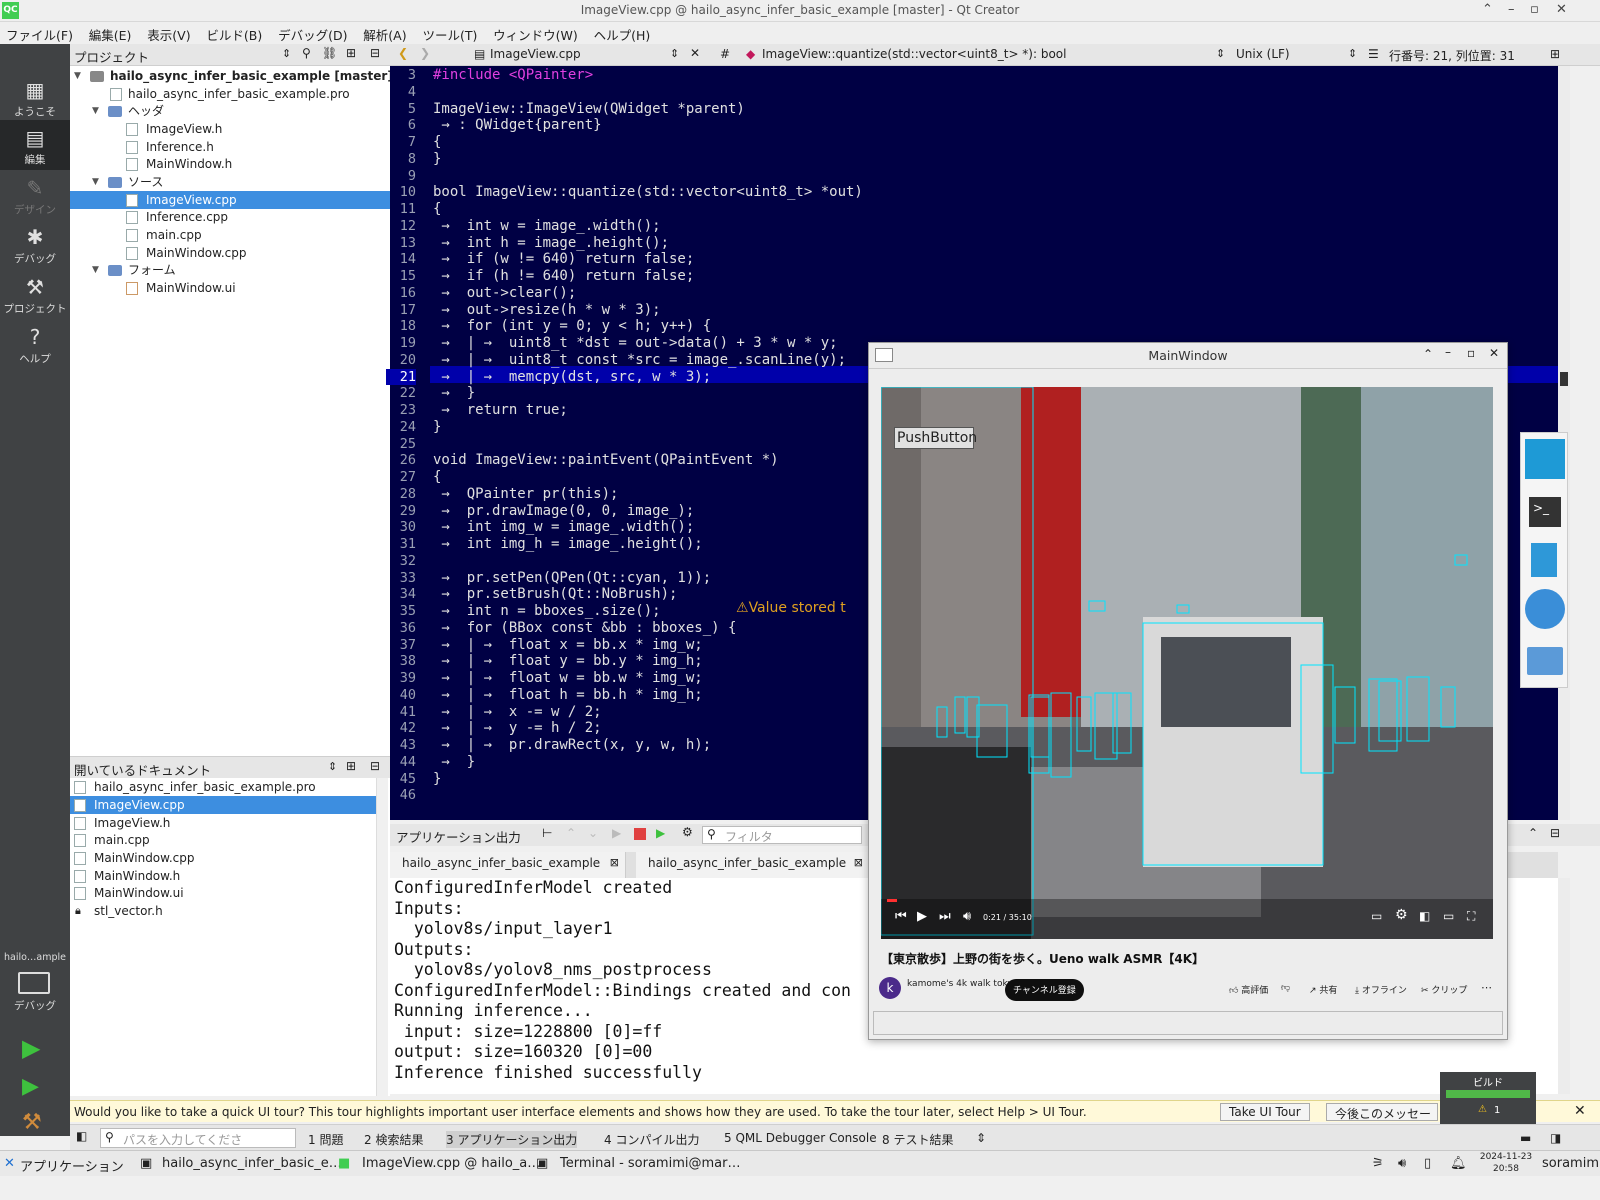 Image resolution: width=1600 pixels, height=1200 pixels. What do you see at coordinates (30, 1086) in the screenshot?
I see `debug-run-icon: ▶` at bounding box center [30, 1086].